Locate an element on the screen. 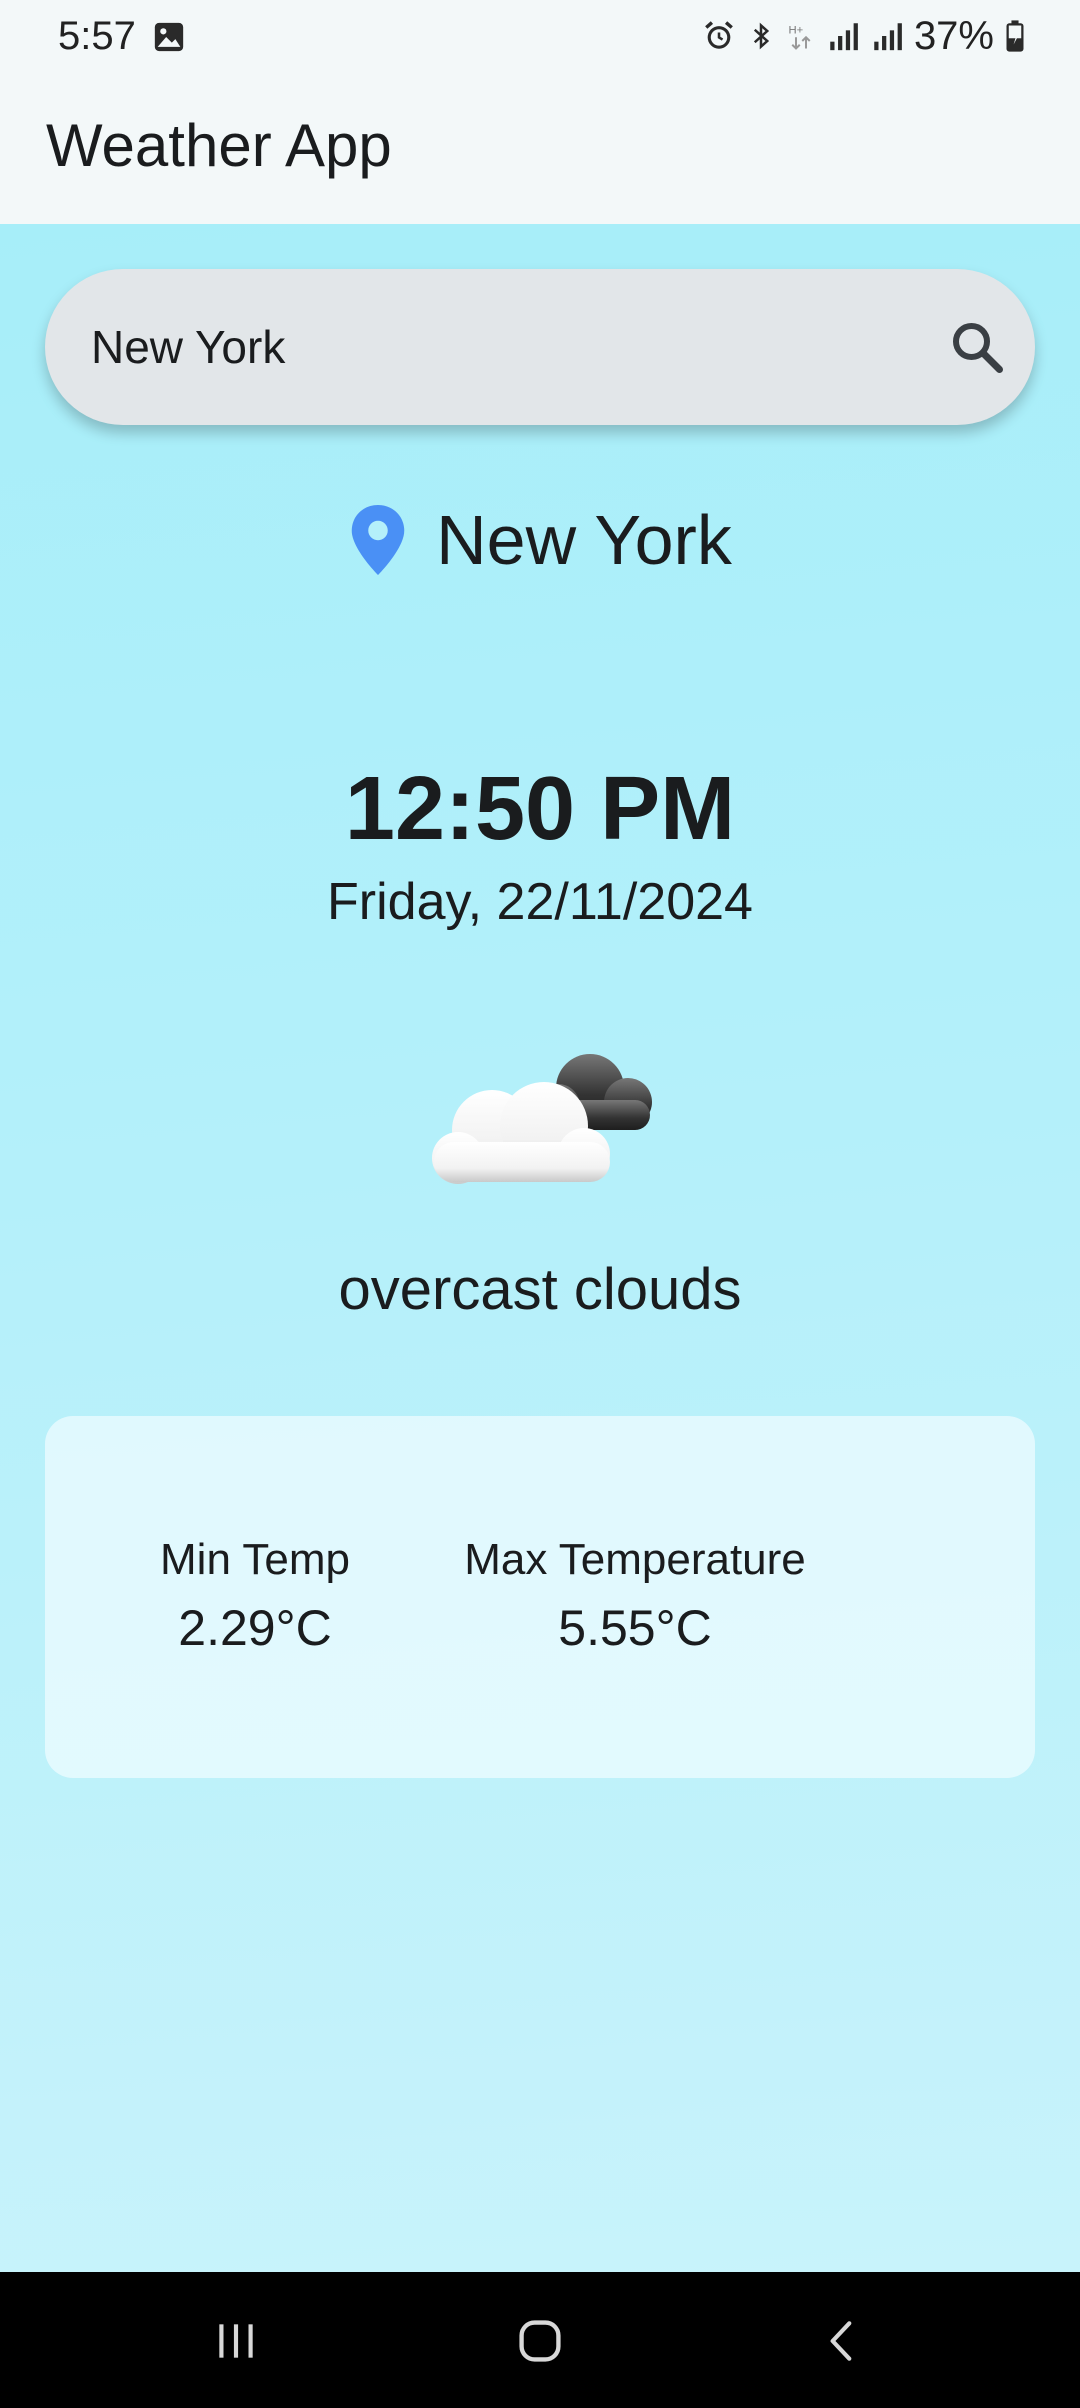  home-button is located at coordinates (540, 2341).